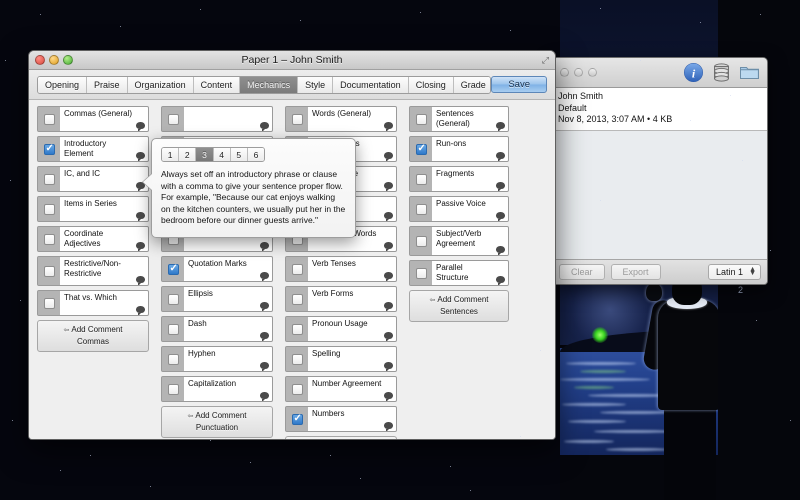  I want to click on criterion-row: Subject/Verb Agreement, so click(459, 241).